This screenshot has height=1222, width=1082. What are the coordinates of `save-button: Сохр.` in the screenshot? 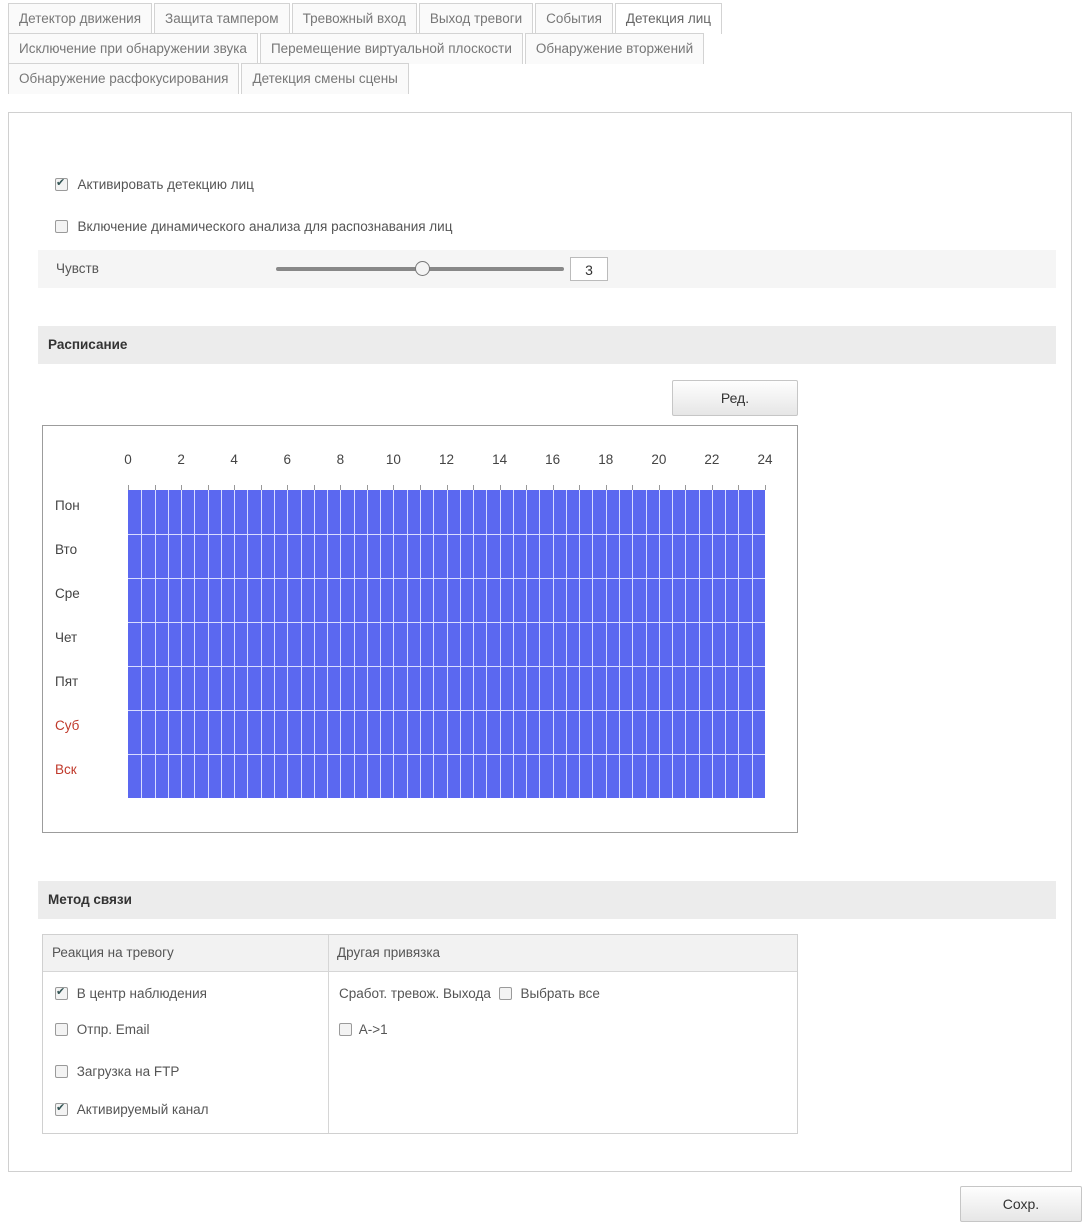 It's located at (1021, 1204).